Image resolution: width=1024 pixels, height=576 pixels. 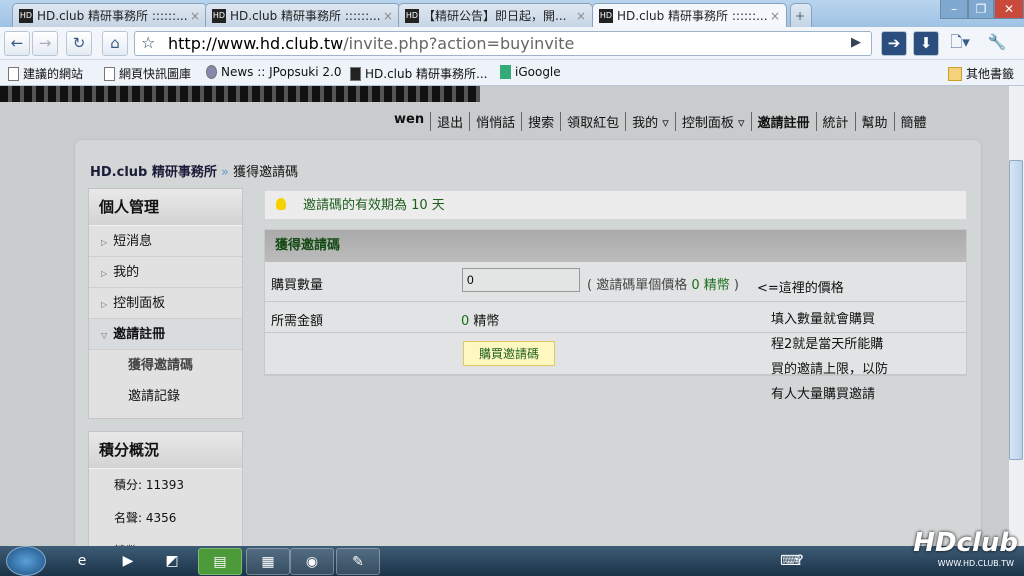 I want to click on breadcrumb: HD.club 精研事務所 » 獲得邀請碼, so click(x=194, y=170).